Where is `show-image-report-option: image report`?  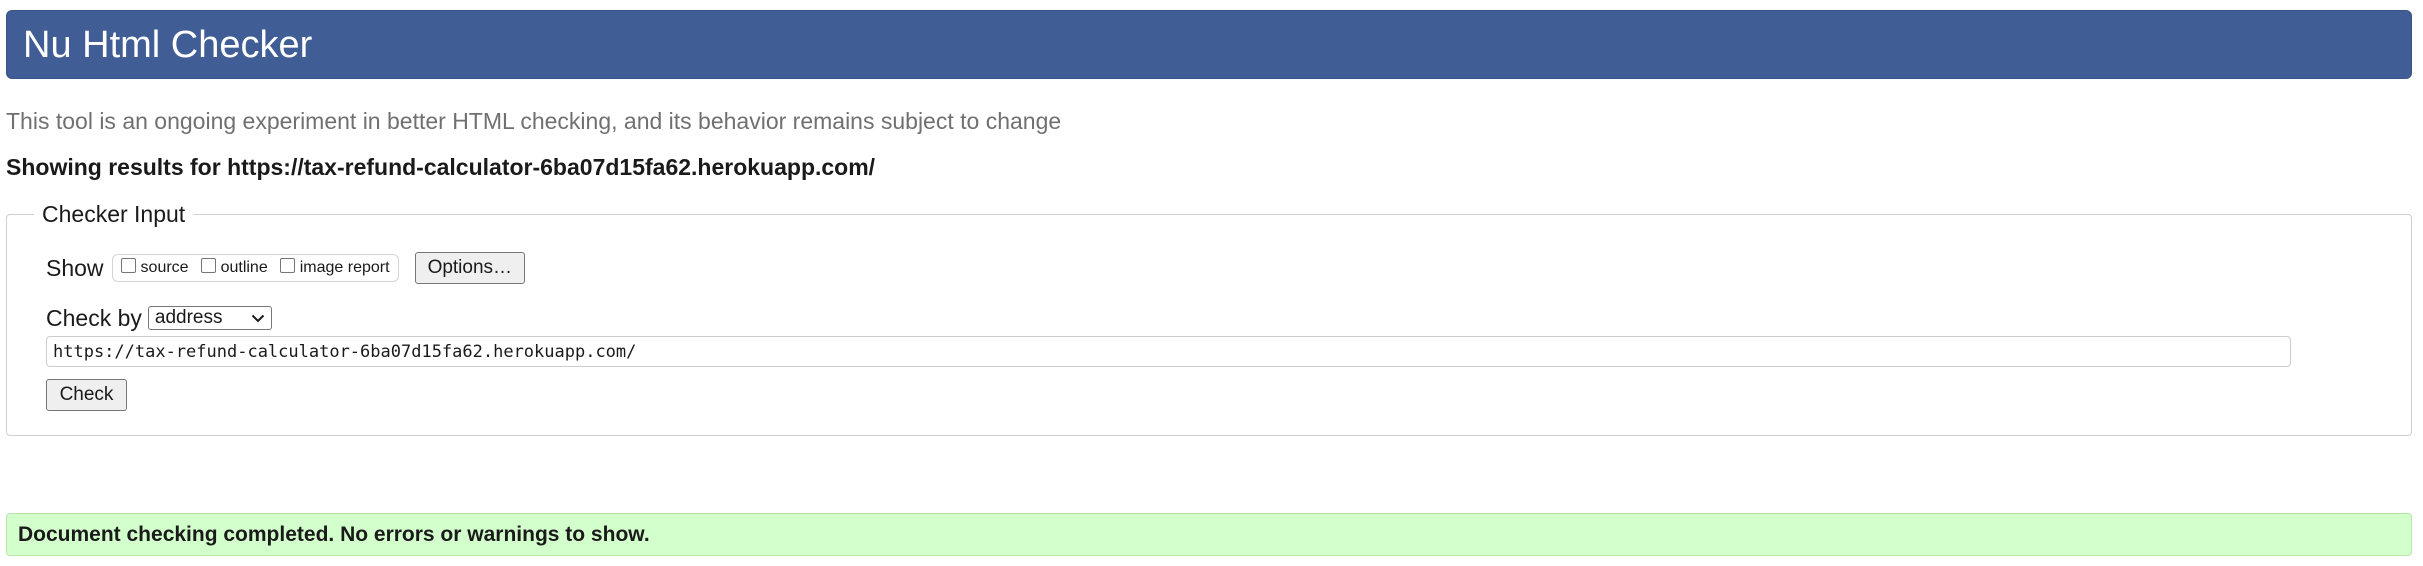
show-image-report-option: image report is located at coordinates (334, 267).